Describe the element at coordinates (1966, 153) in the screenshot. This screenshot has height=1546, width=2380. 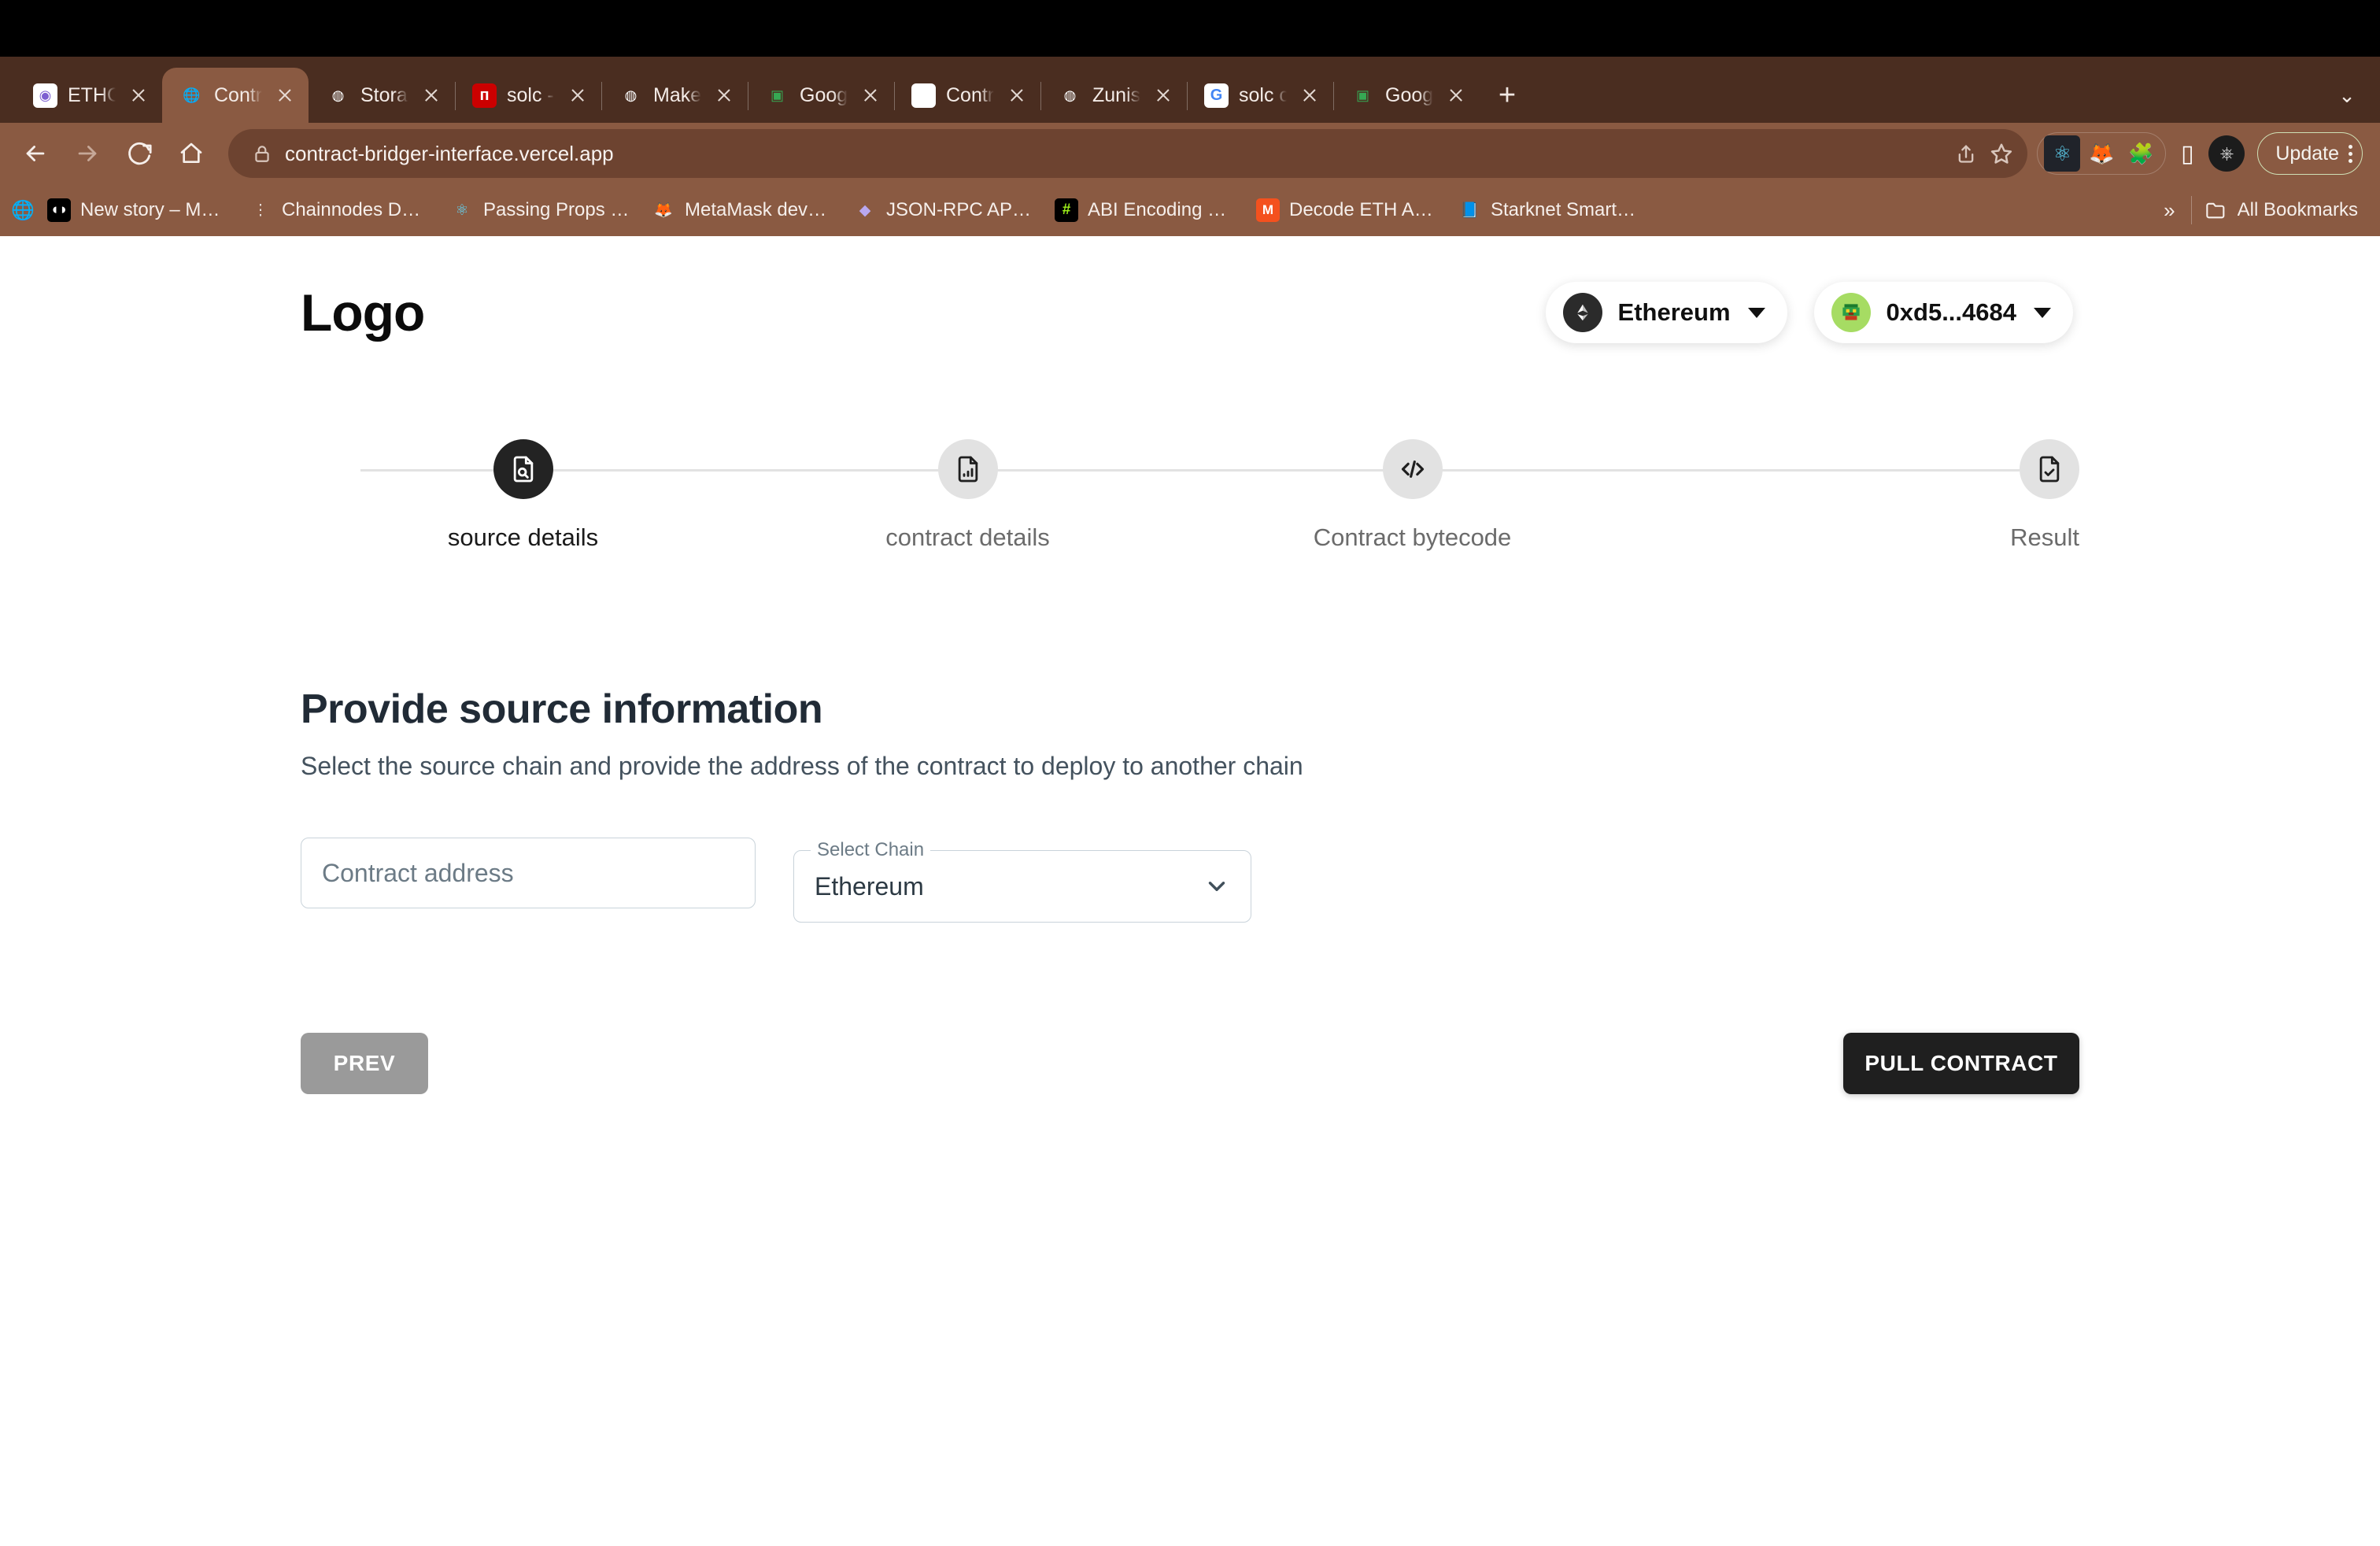
I see `share-icon` at that location.